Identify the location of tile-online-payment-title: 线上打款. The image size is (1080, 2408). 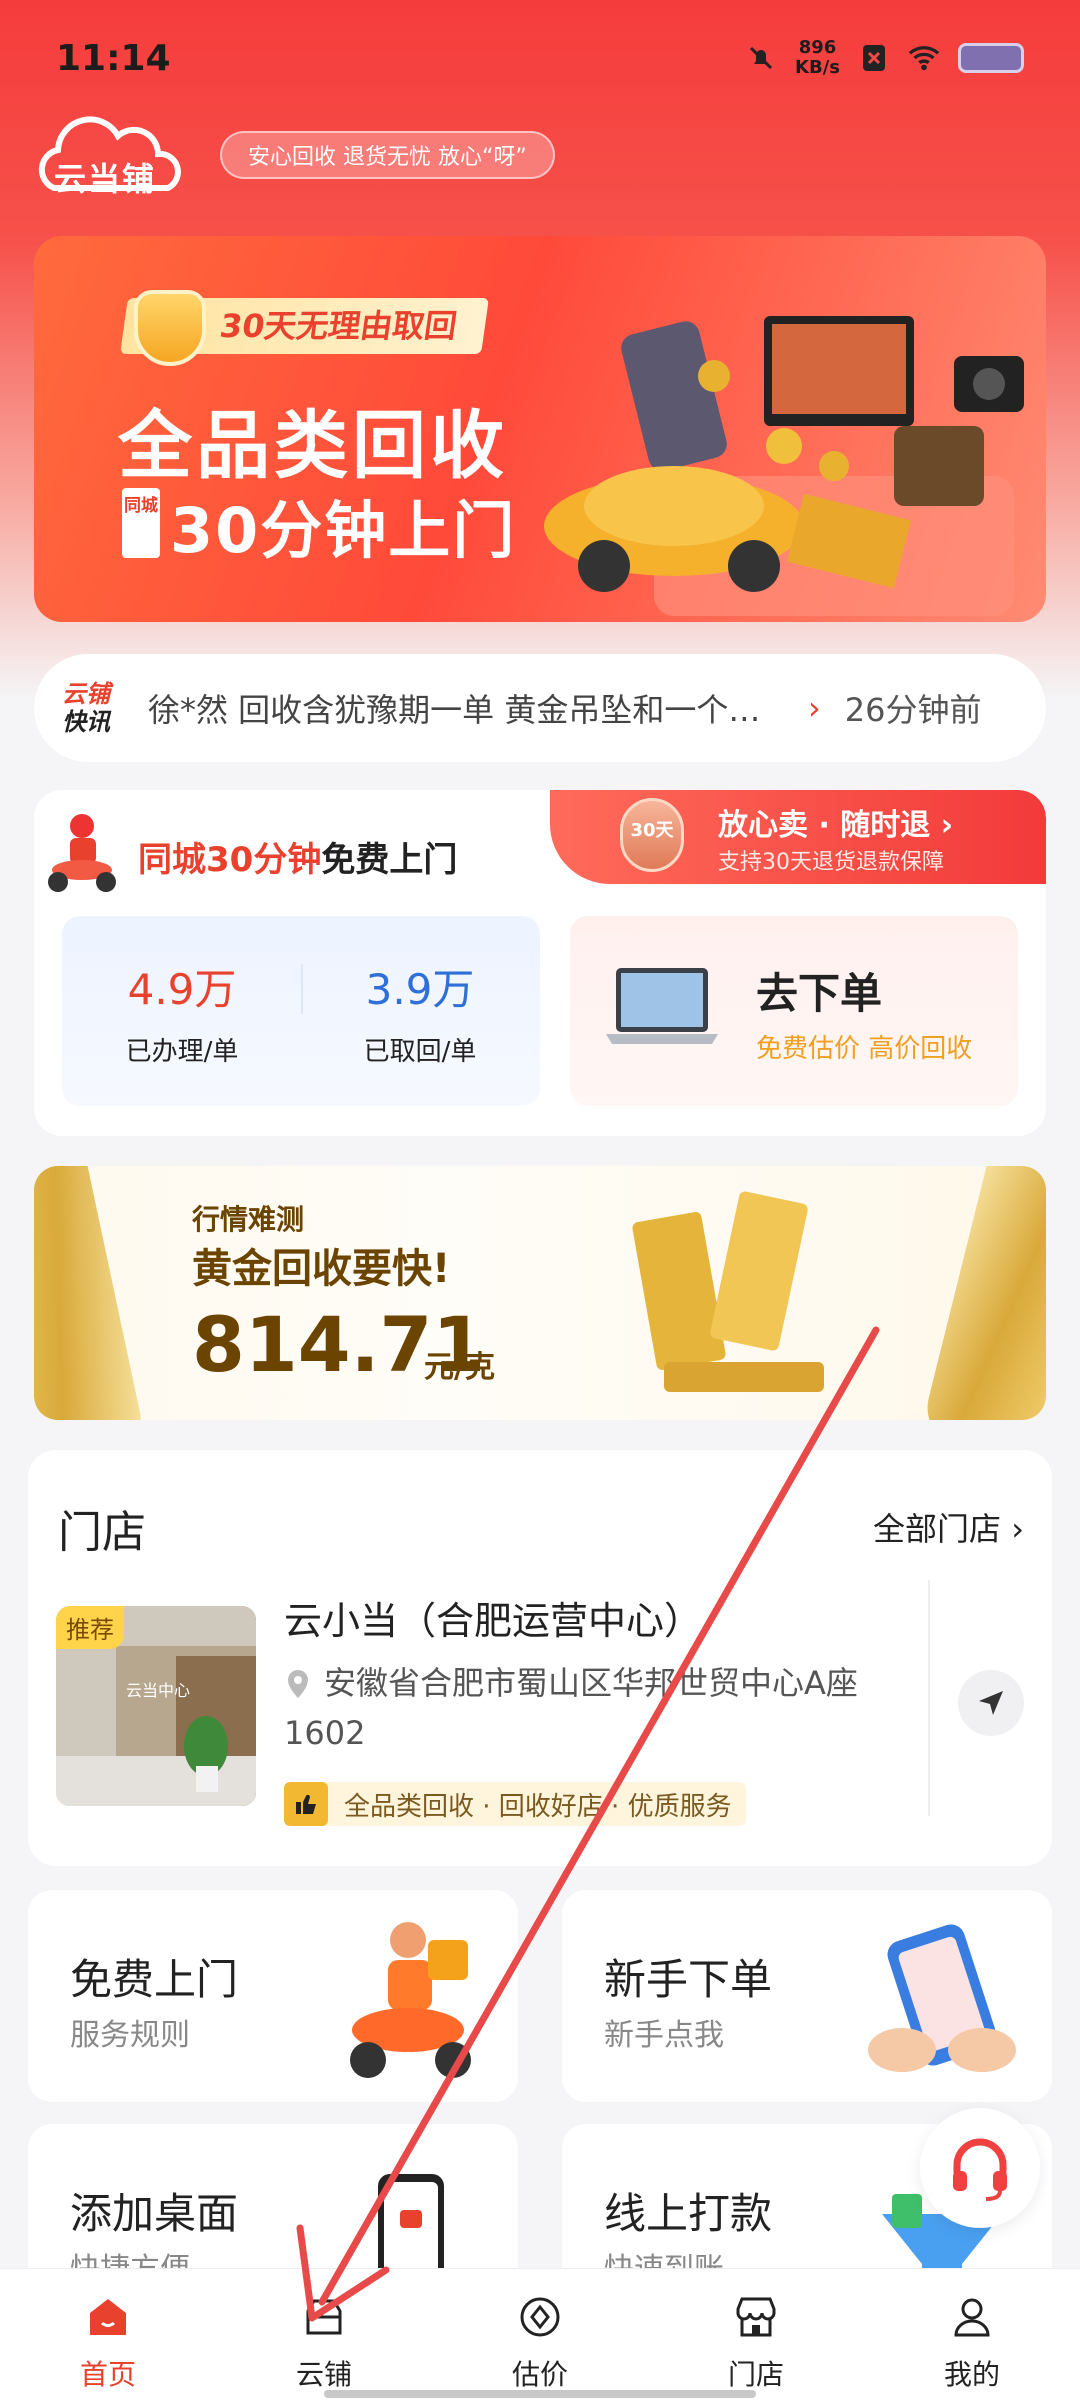
(688, 2213).